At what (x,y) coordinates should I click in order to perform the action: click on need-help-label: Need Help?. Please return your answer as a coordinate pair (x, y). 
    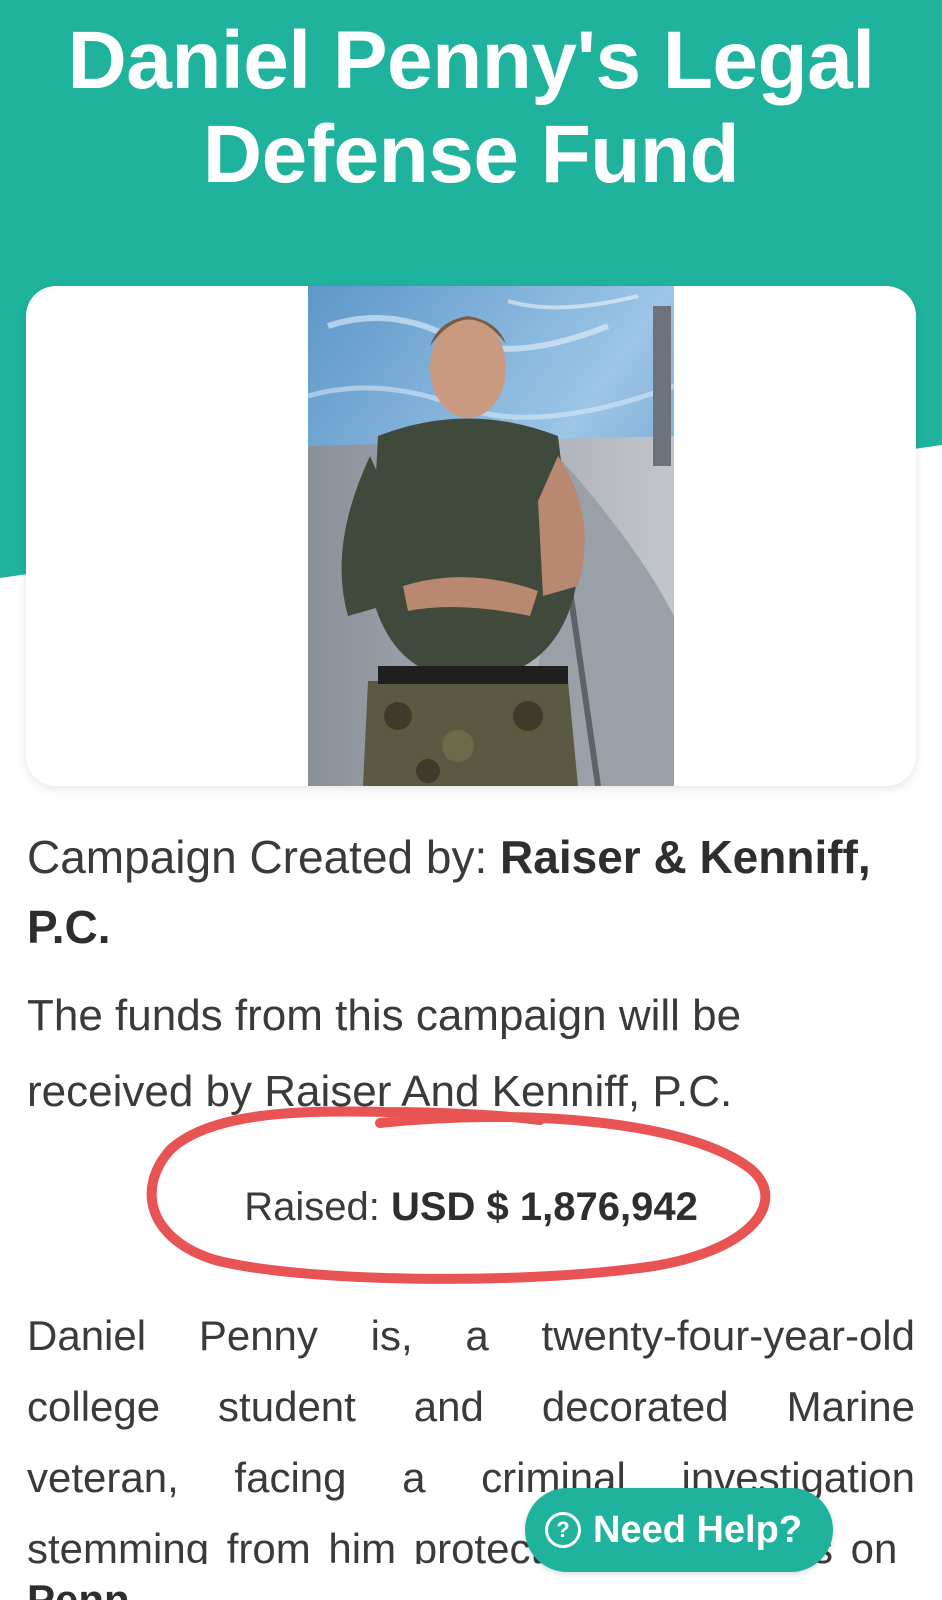
    Looking at the image, I should click on (698, 1529).